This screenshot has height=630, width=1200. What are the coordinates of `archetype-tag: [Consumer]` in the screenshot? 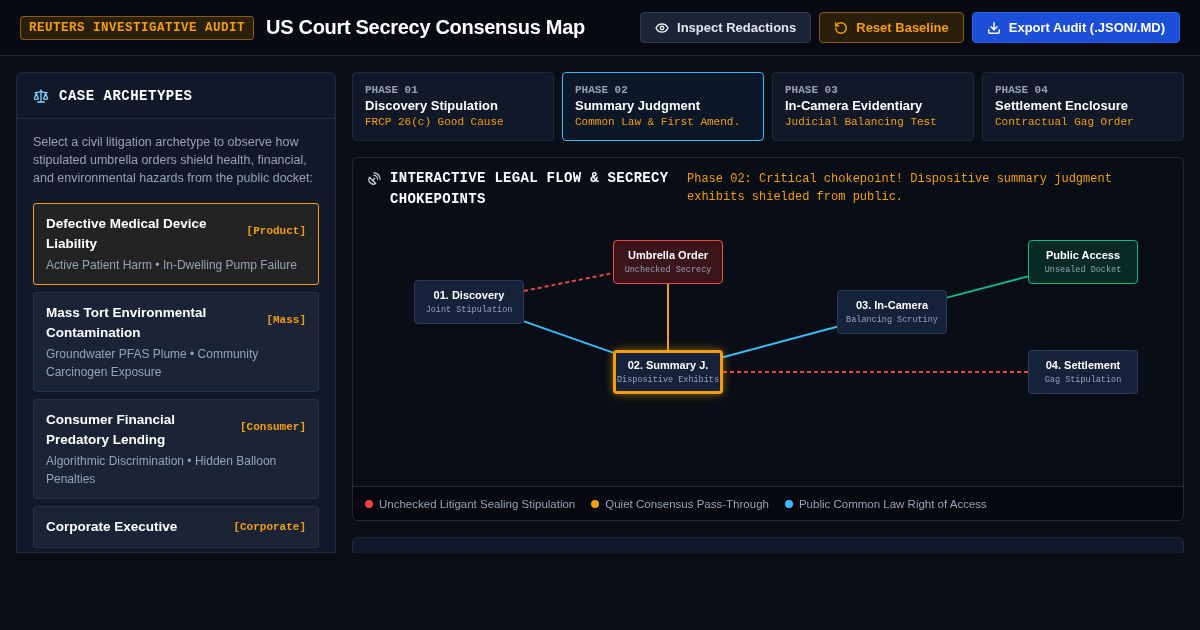 It's located at (273, 427).